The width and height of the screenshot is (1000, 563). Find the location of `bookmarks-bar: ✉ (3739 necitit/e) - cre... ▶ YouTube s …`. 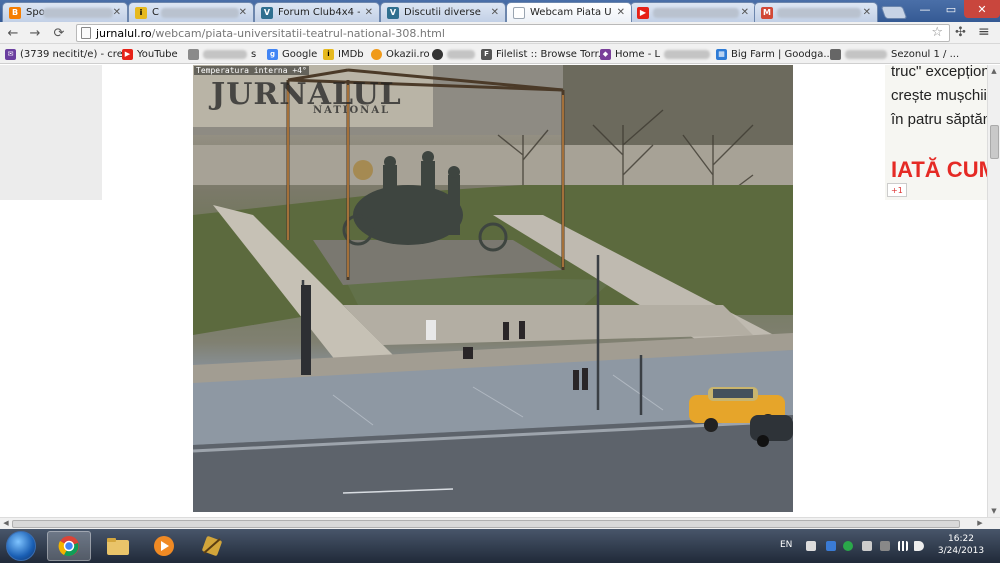

bookmarks-bar: ✉ (3739 necitit/e) - cre... ▶ YouTube s … is located at coordinates (500, 54).